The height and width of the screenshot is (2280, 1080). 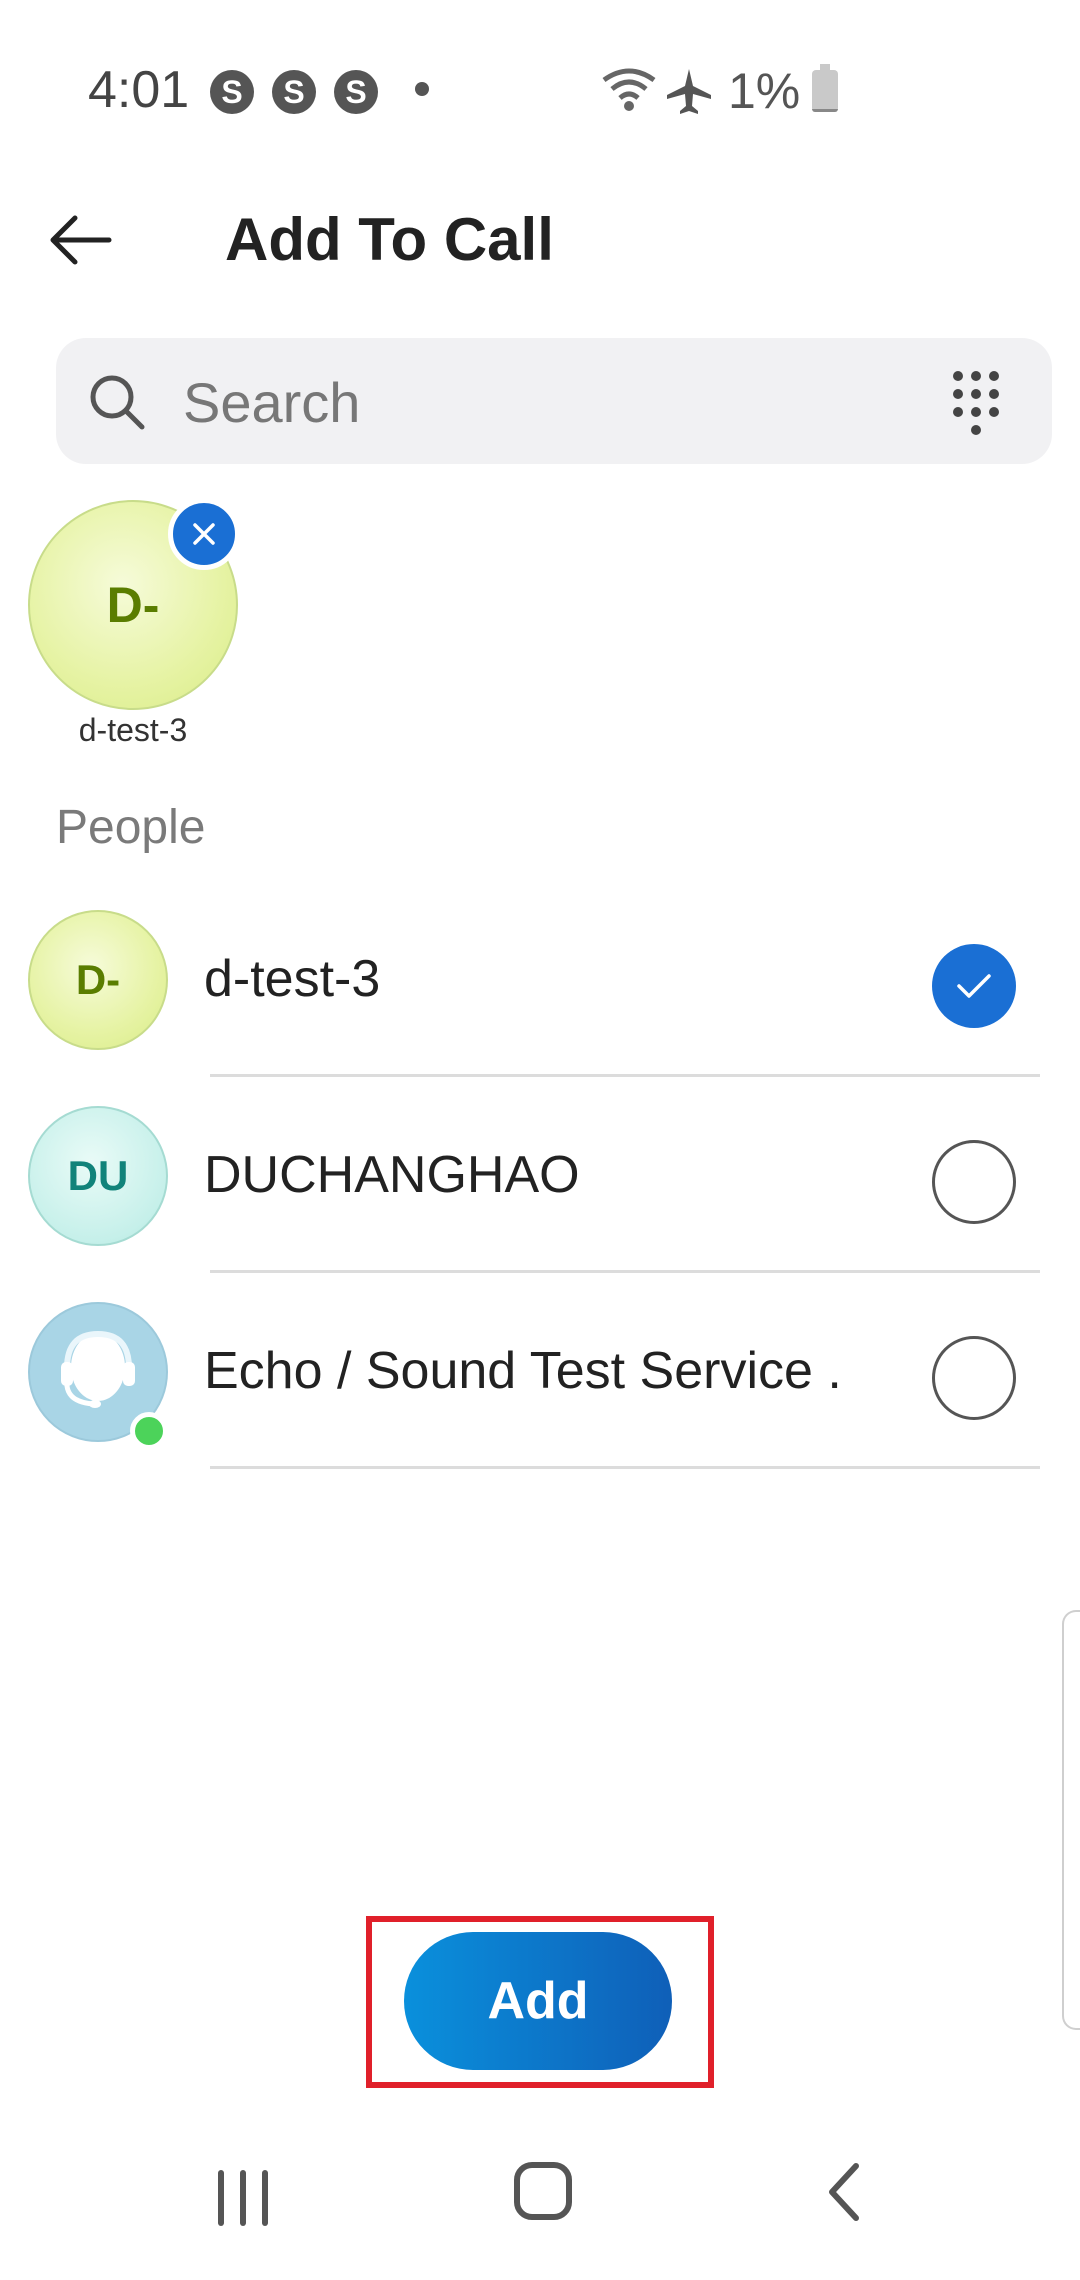 What do you see at coordinates (533, 402) in the screenshot?
I see `search-input` at bounding box center [533, 402].